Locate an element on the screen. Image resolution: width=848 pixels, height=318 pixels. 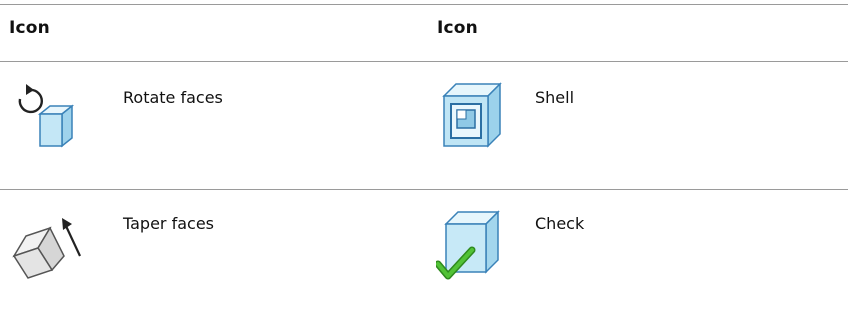
rotate-faces-label: Rotate faces is located at coordinates (173, 97).